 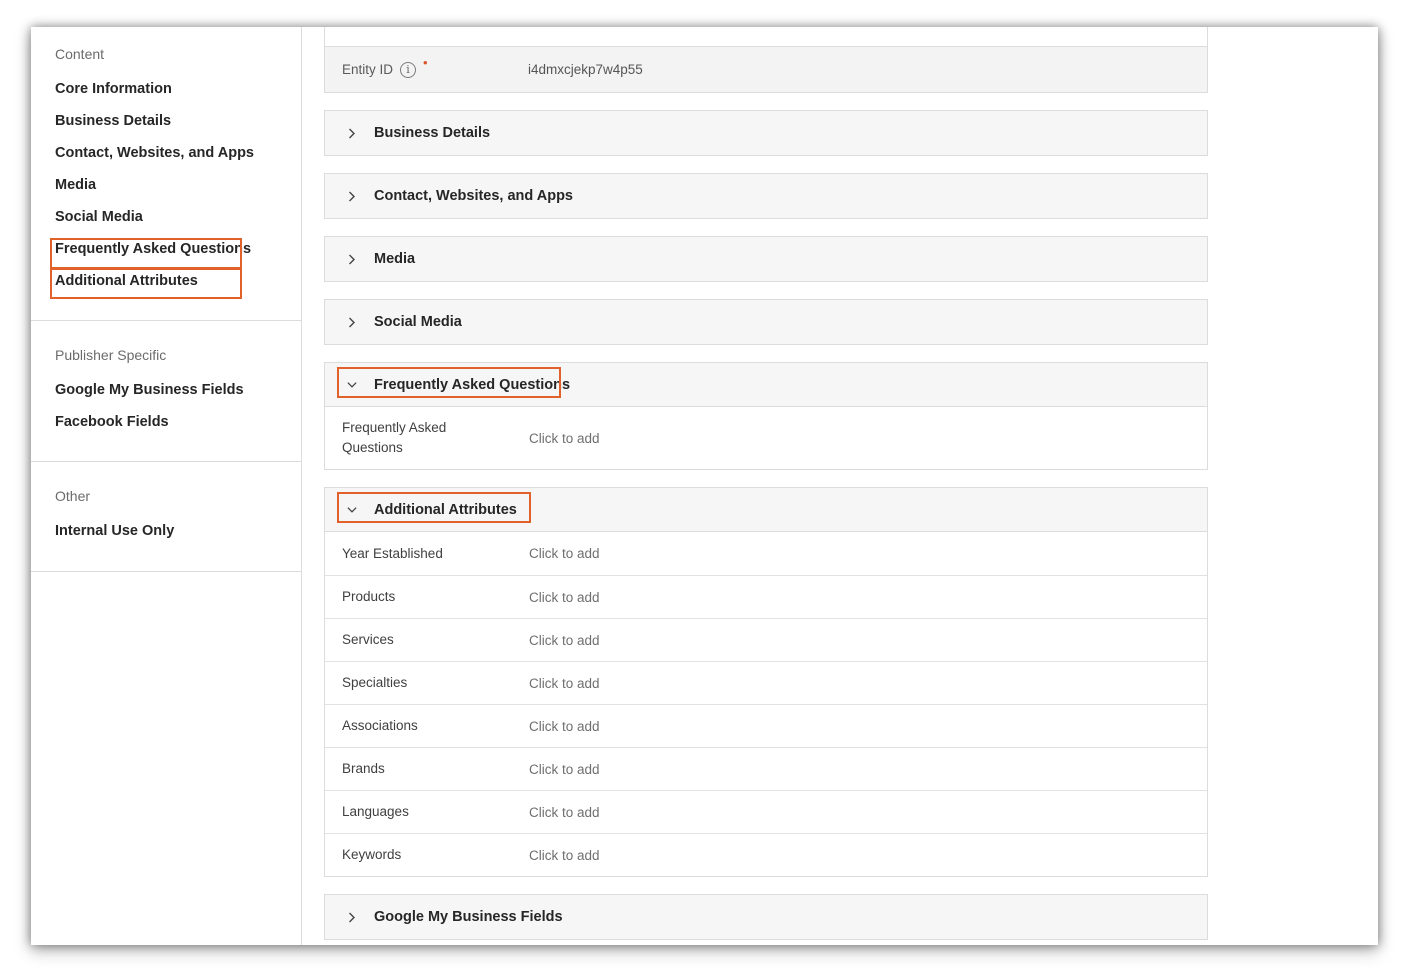 I want to click on sidebar-item-google-my-business: Google My Business Fields, so click(x=178, y=397).